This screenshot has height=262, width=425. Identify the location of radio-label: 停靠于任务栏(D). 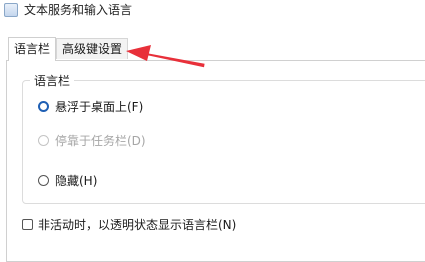
(100, 141).